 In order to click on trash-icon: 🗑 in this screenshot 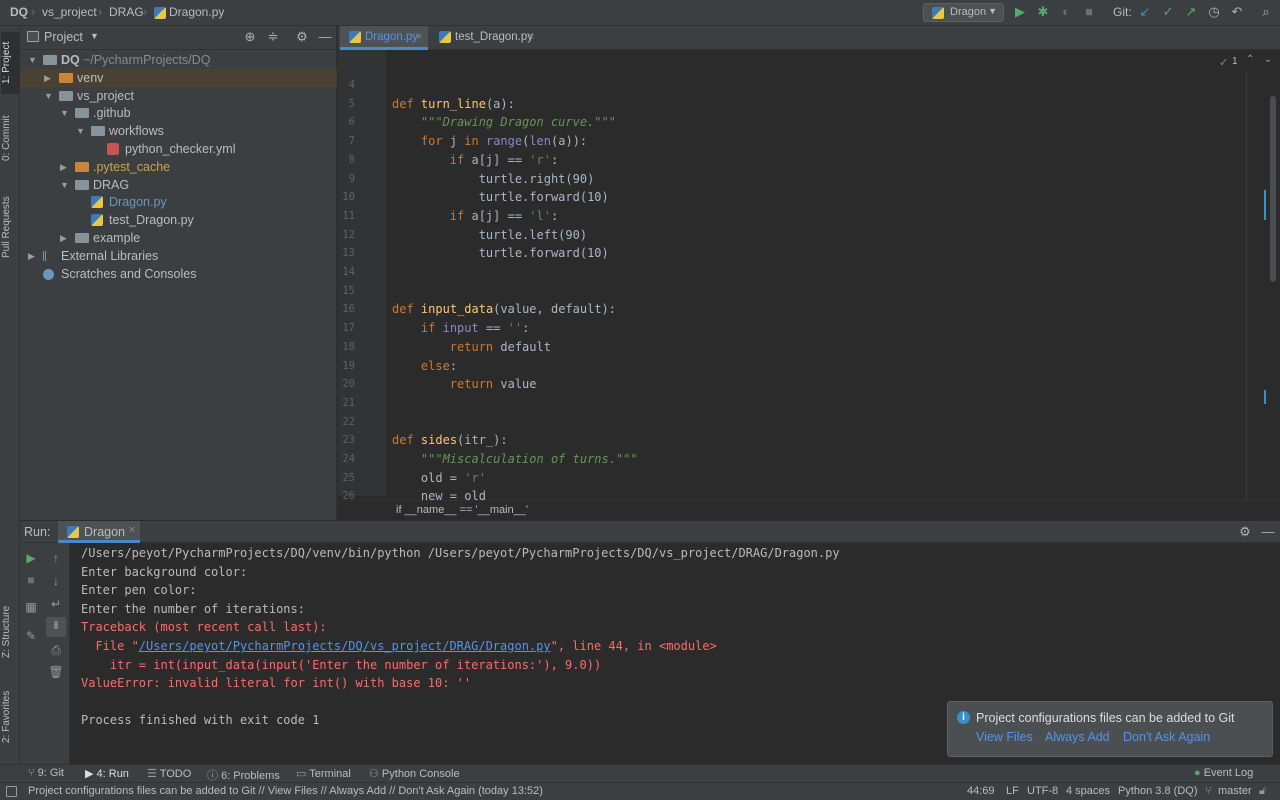, I will do `click(56, 672)`.